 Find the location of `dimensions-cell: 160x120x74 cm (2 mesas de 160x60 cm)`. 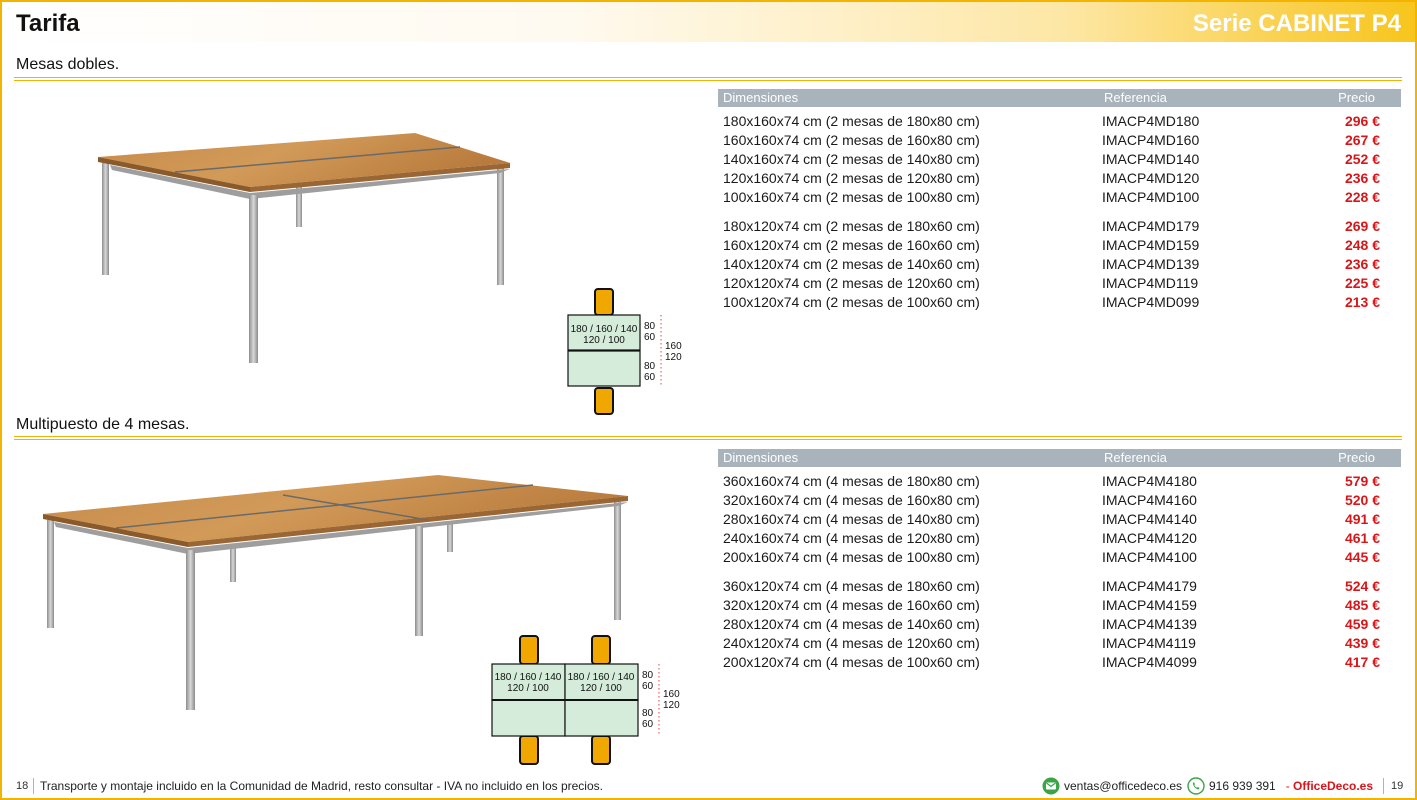

dimensions-cell: 160x120x74 cm (2 mesas de 160x60 cm) is located at coordinates (851, 245).